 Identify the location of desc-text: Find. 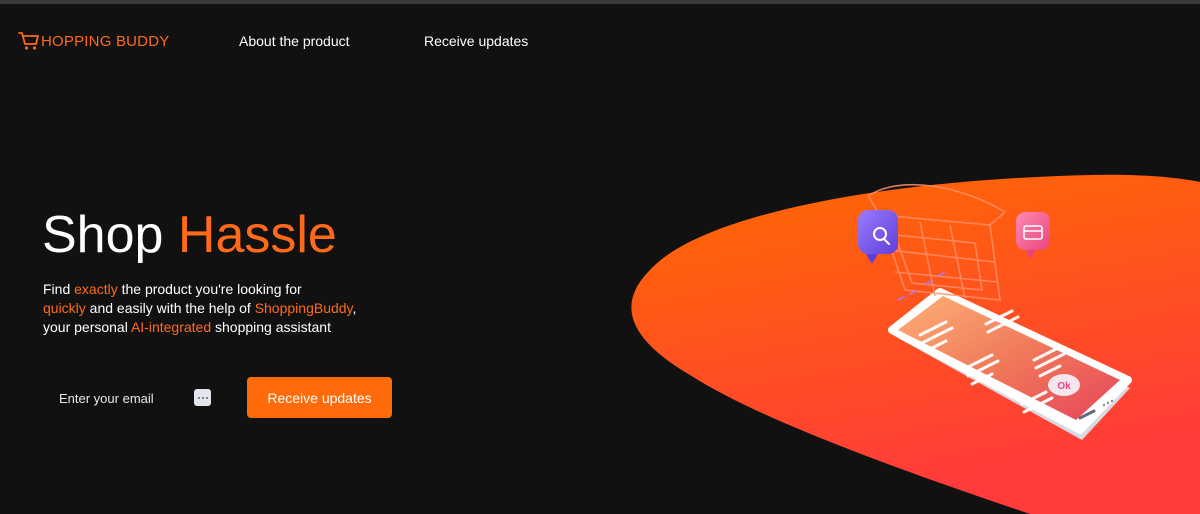
(59, 289).